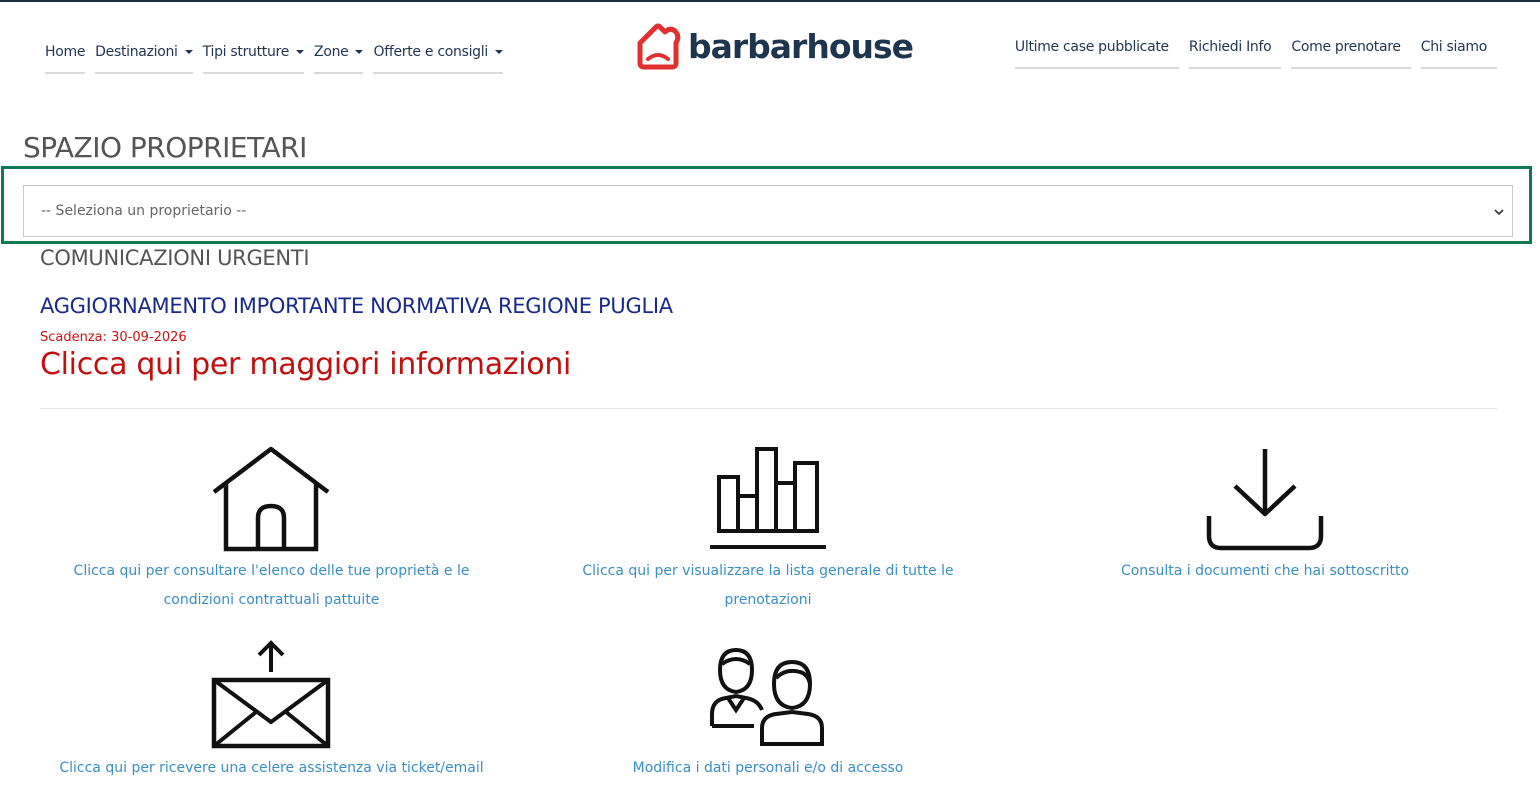  Describe the element at coordinates (165, 147) in the screenshot. I see `page-title: SPAZIO PROPRIETARI` at that location.